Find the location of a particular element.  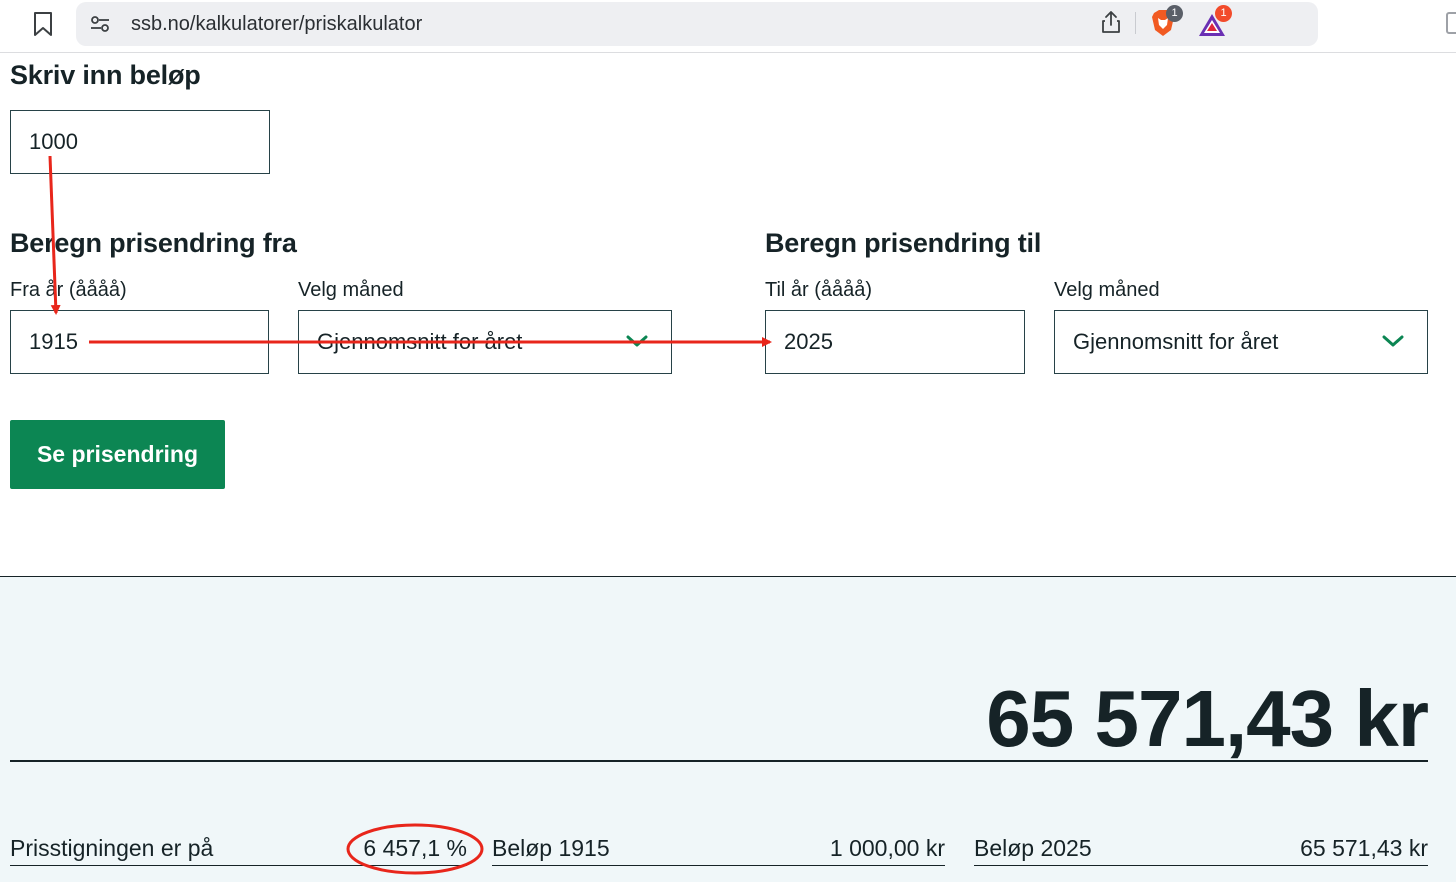

from-month-label: Velg måned is located at coordinates (351, 290).